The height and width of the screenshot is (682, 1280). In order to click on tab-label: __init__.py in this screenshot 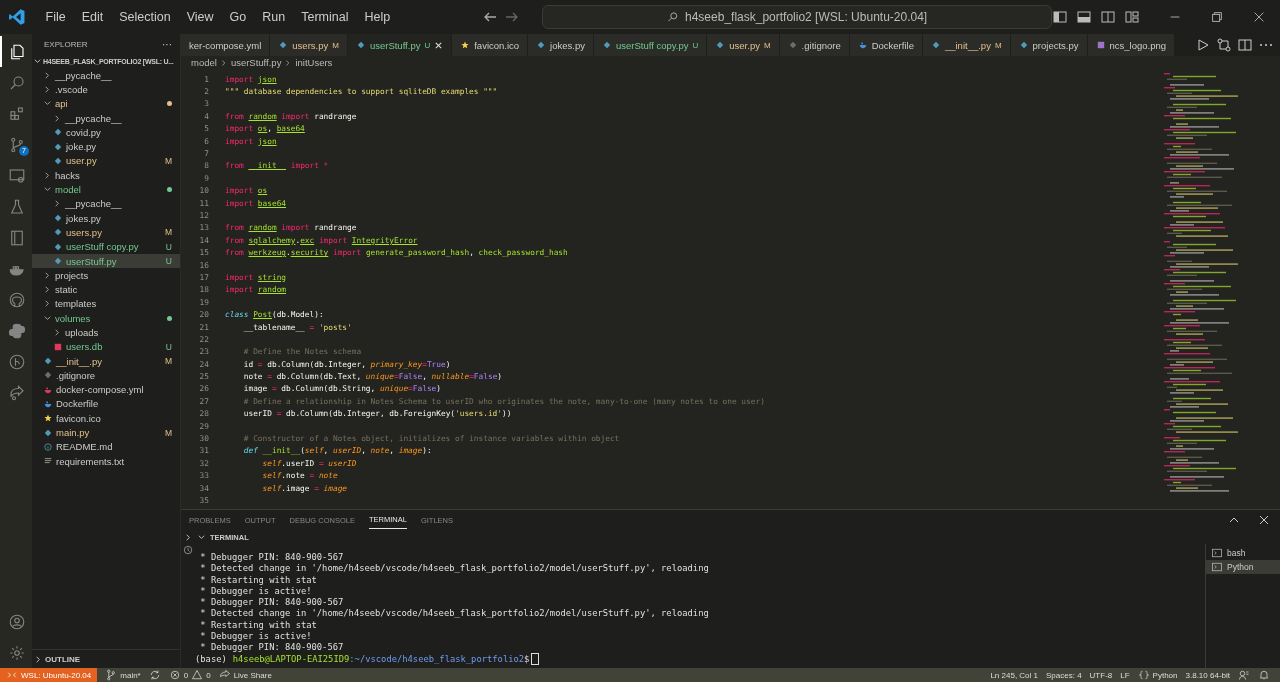, I will do `click(967, 45)`.